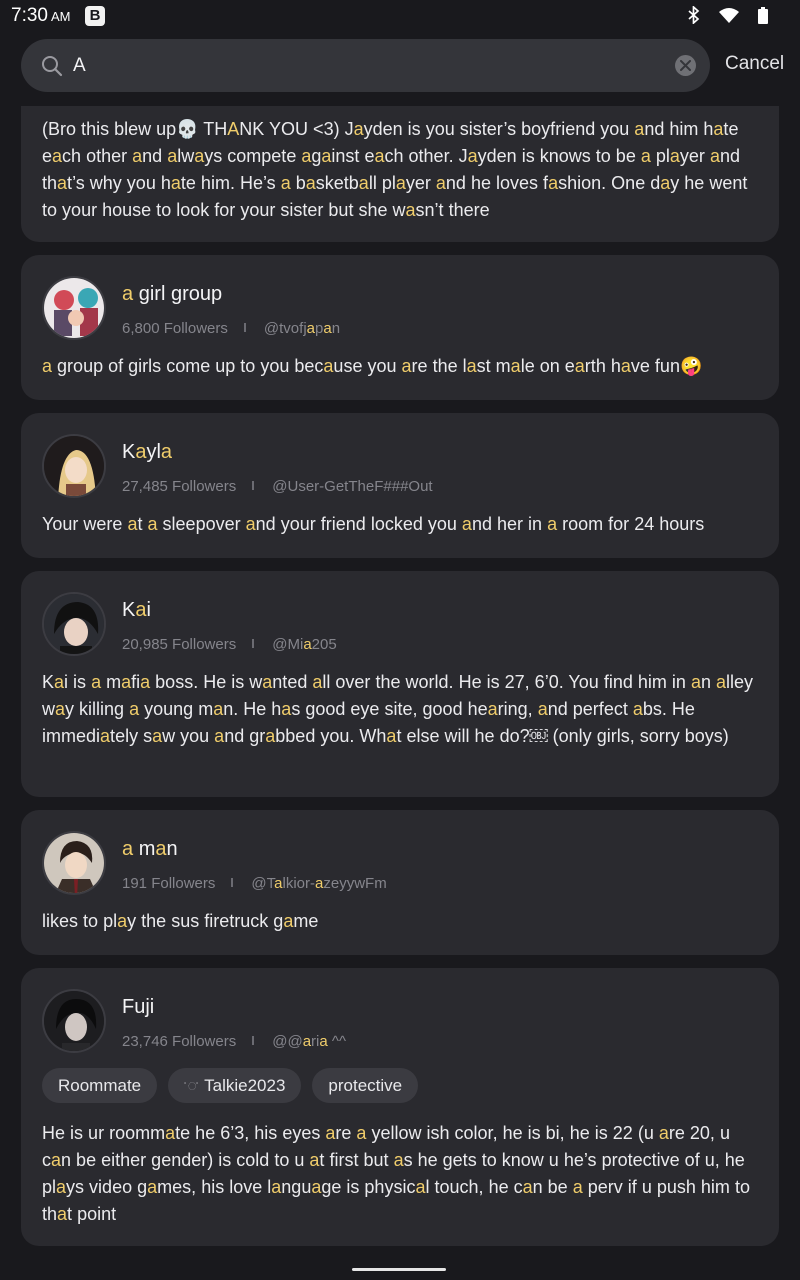 This screenshot has height=1280, width=800. I want to click on creator-handle: @Mia205, so click(304, 644).